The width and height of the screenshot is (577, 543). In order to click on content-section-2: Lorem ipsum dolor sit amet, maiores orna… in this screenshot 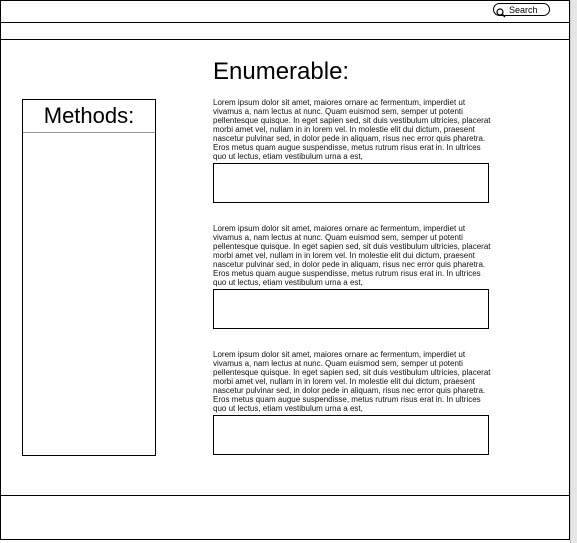, I will do `click(352, 276)`.